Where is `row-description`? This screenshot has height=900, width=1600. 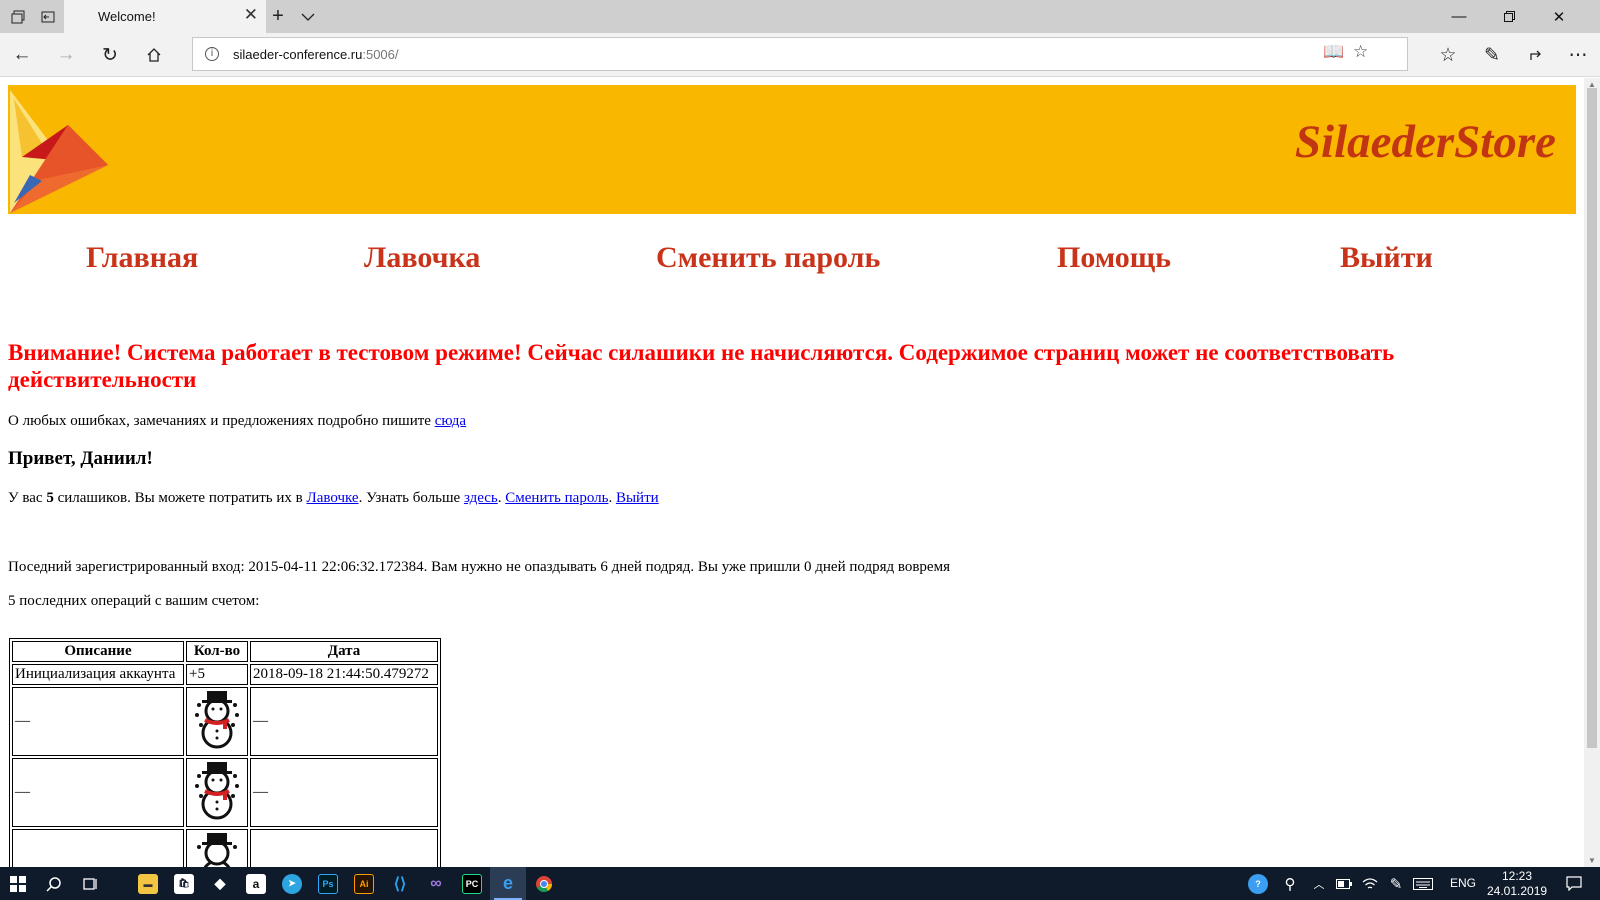
row-description is located at coordinates (98, 848).